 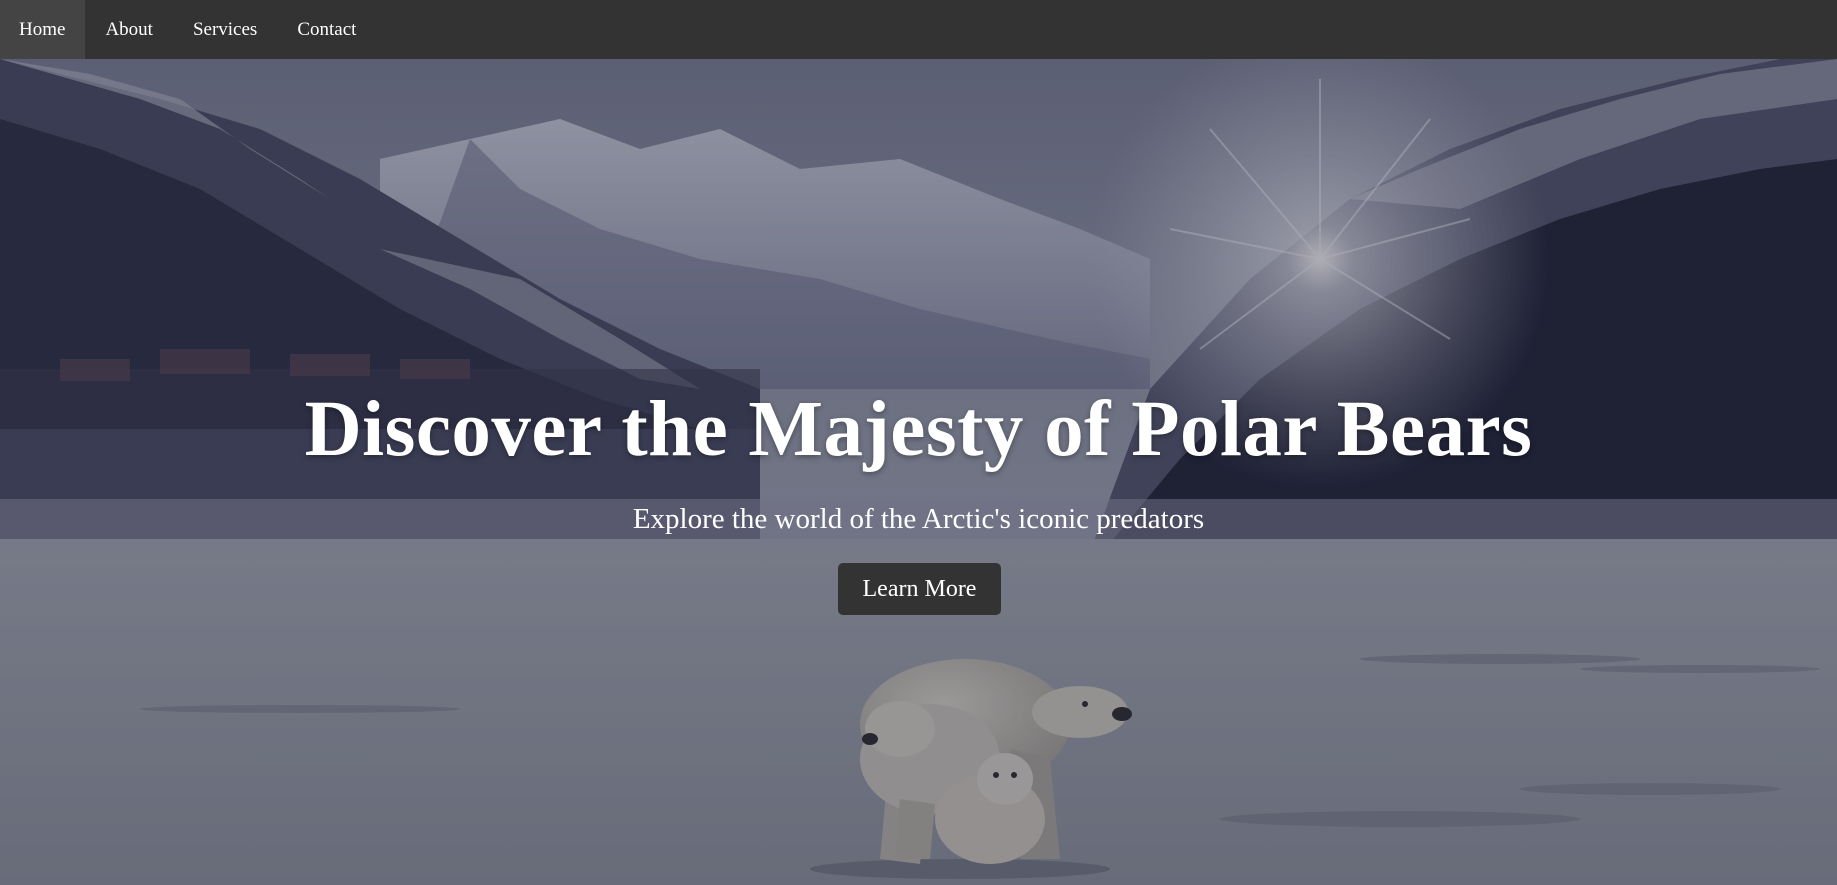 What do you see at coordinates (326, 29) in the screenshot?
I see `nav-link-contact: Contact` at bounding box center [326, 29].